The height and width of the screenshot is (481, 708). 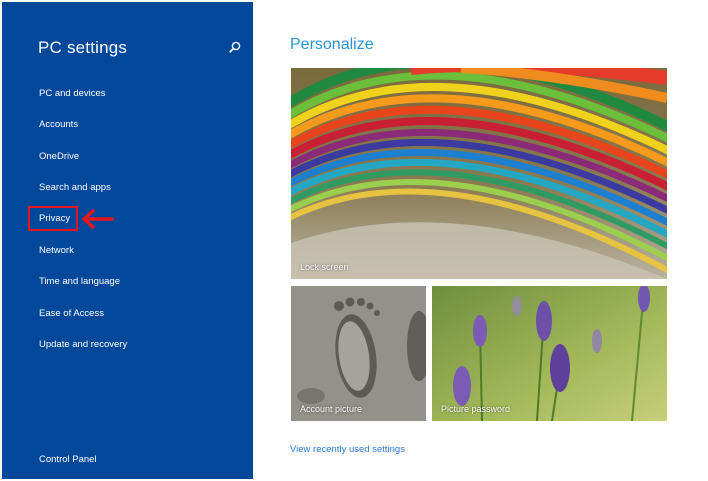 I want to click on sidebar-item-onedrive: OneDrive, so click(x=59, y=156).